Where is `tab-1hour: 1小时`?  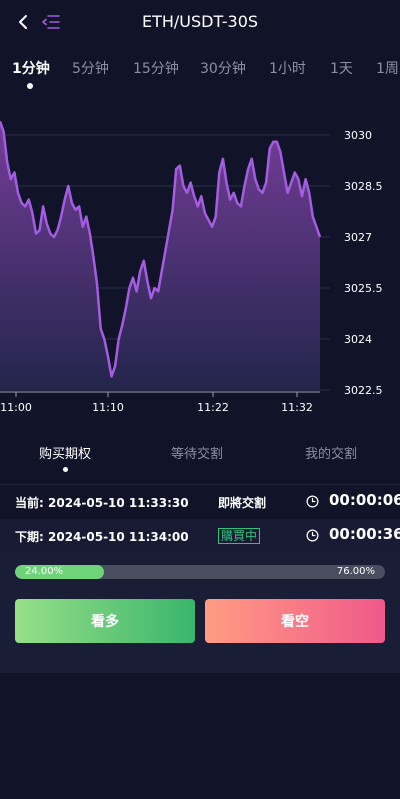 tab-1hour: 1小时 is located at coordinates (287, 68).